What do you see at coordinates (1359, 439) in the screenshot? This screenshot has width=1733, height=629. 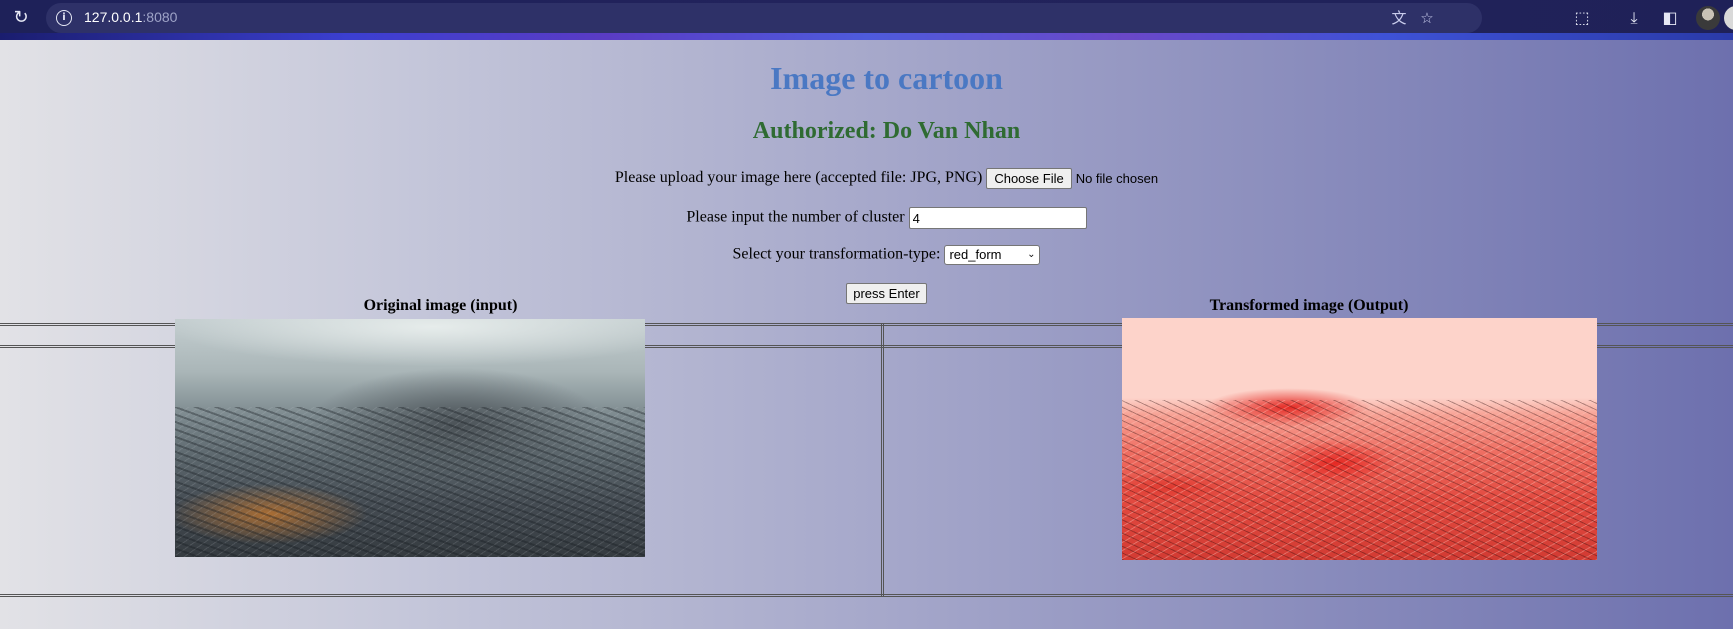 I see `transformed-image` at bounding box center [1359, 439].